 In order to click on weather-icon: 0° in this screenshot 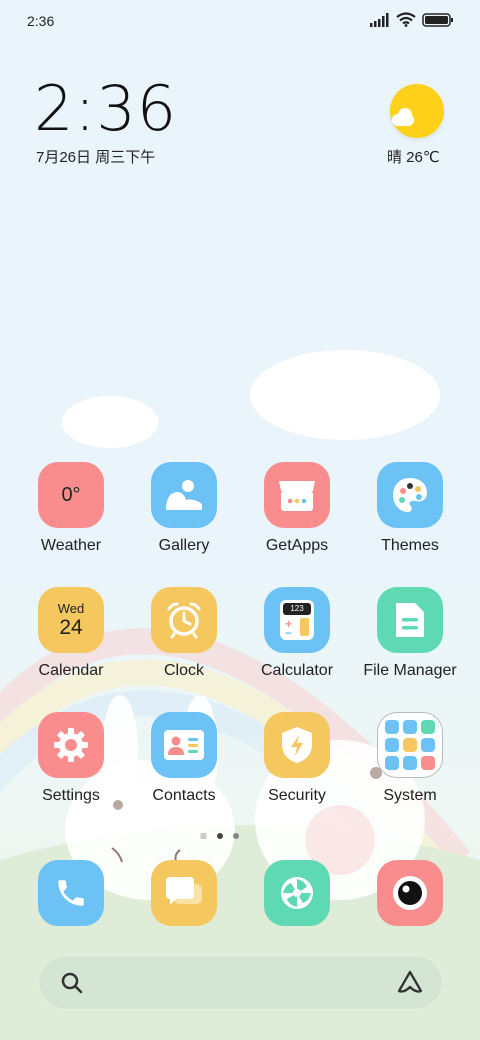, I will do `click(71, 495)`.